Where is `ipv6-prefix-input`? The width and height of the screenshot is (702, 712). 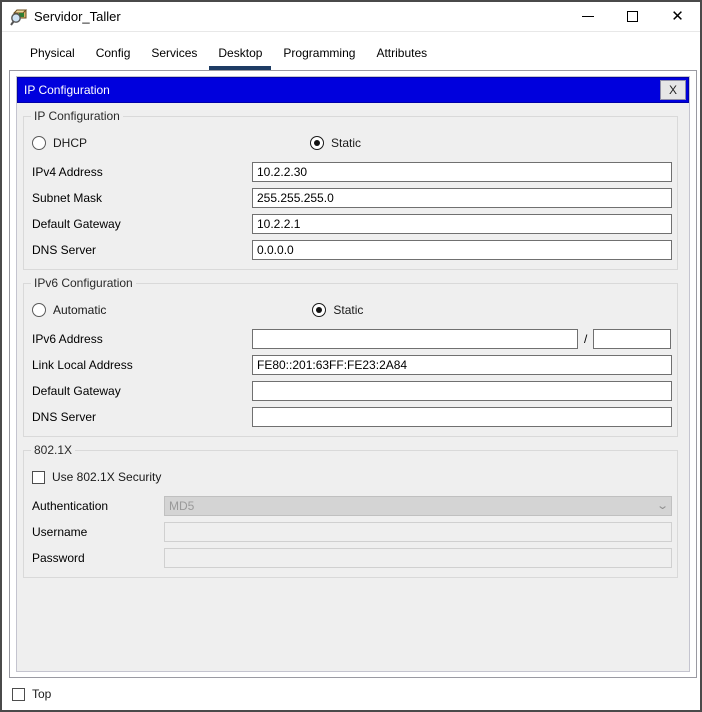 ipv6-prefix-input is located at coordinates (632, 339).